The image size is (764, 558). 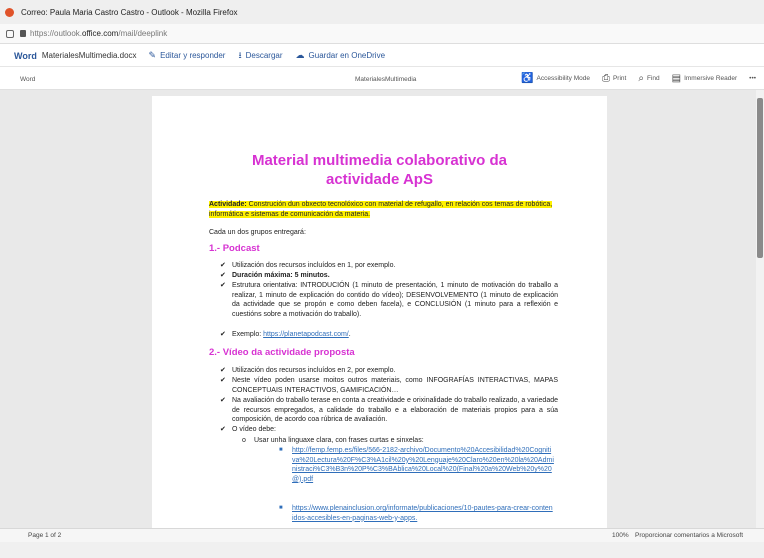 I want to click on save-to-onedrive-label: Guardar en OneDrive, so click(x=347, y=55).